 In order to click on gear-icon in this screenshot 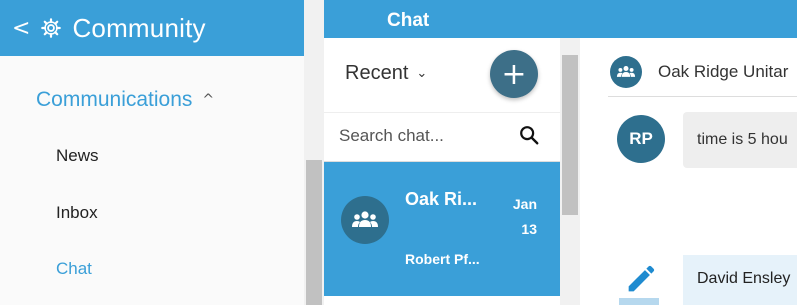, I will do `click(51, 28)`.